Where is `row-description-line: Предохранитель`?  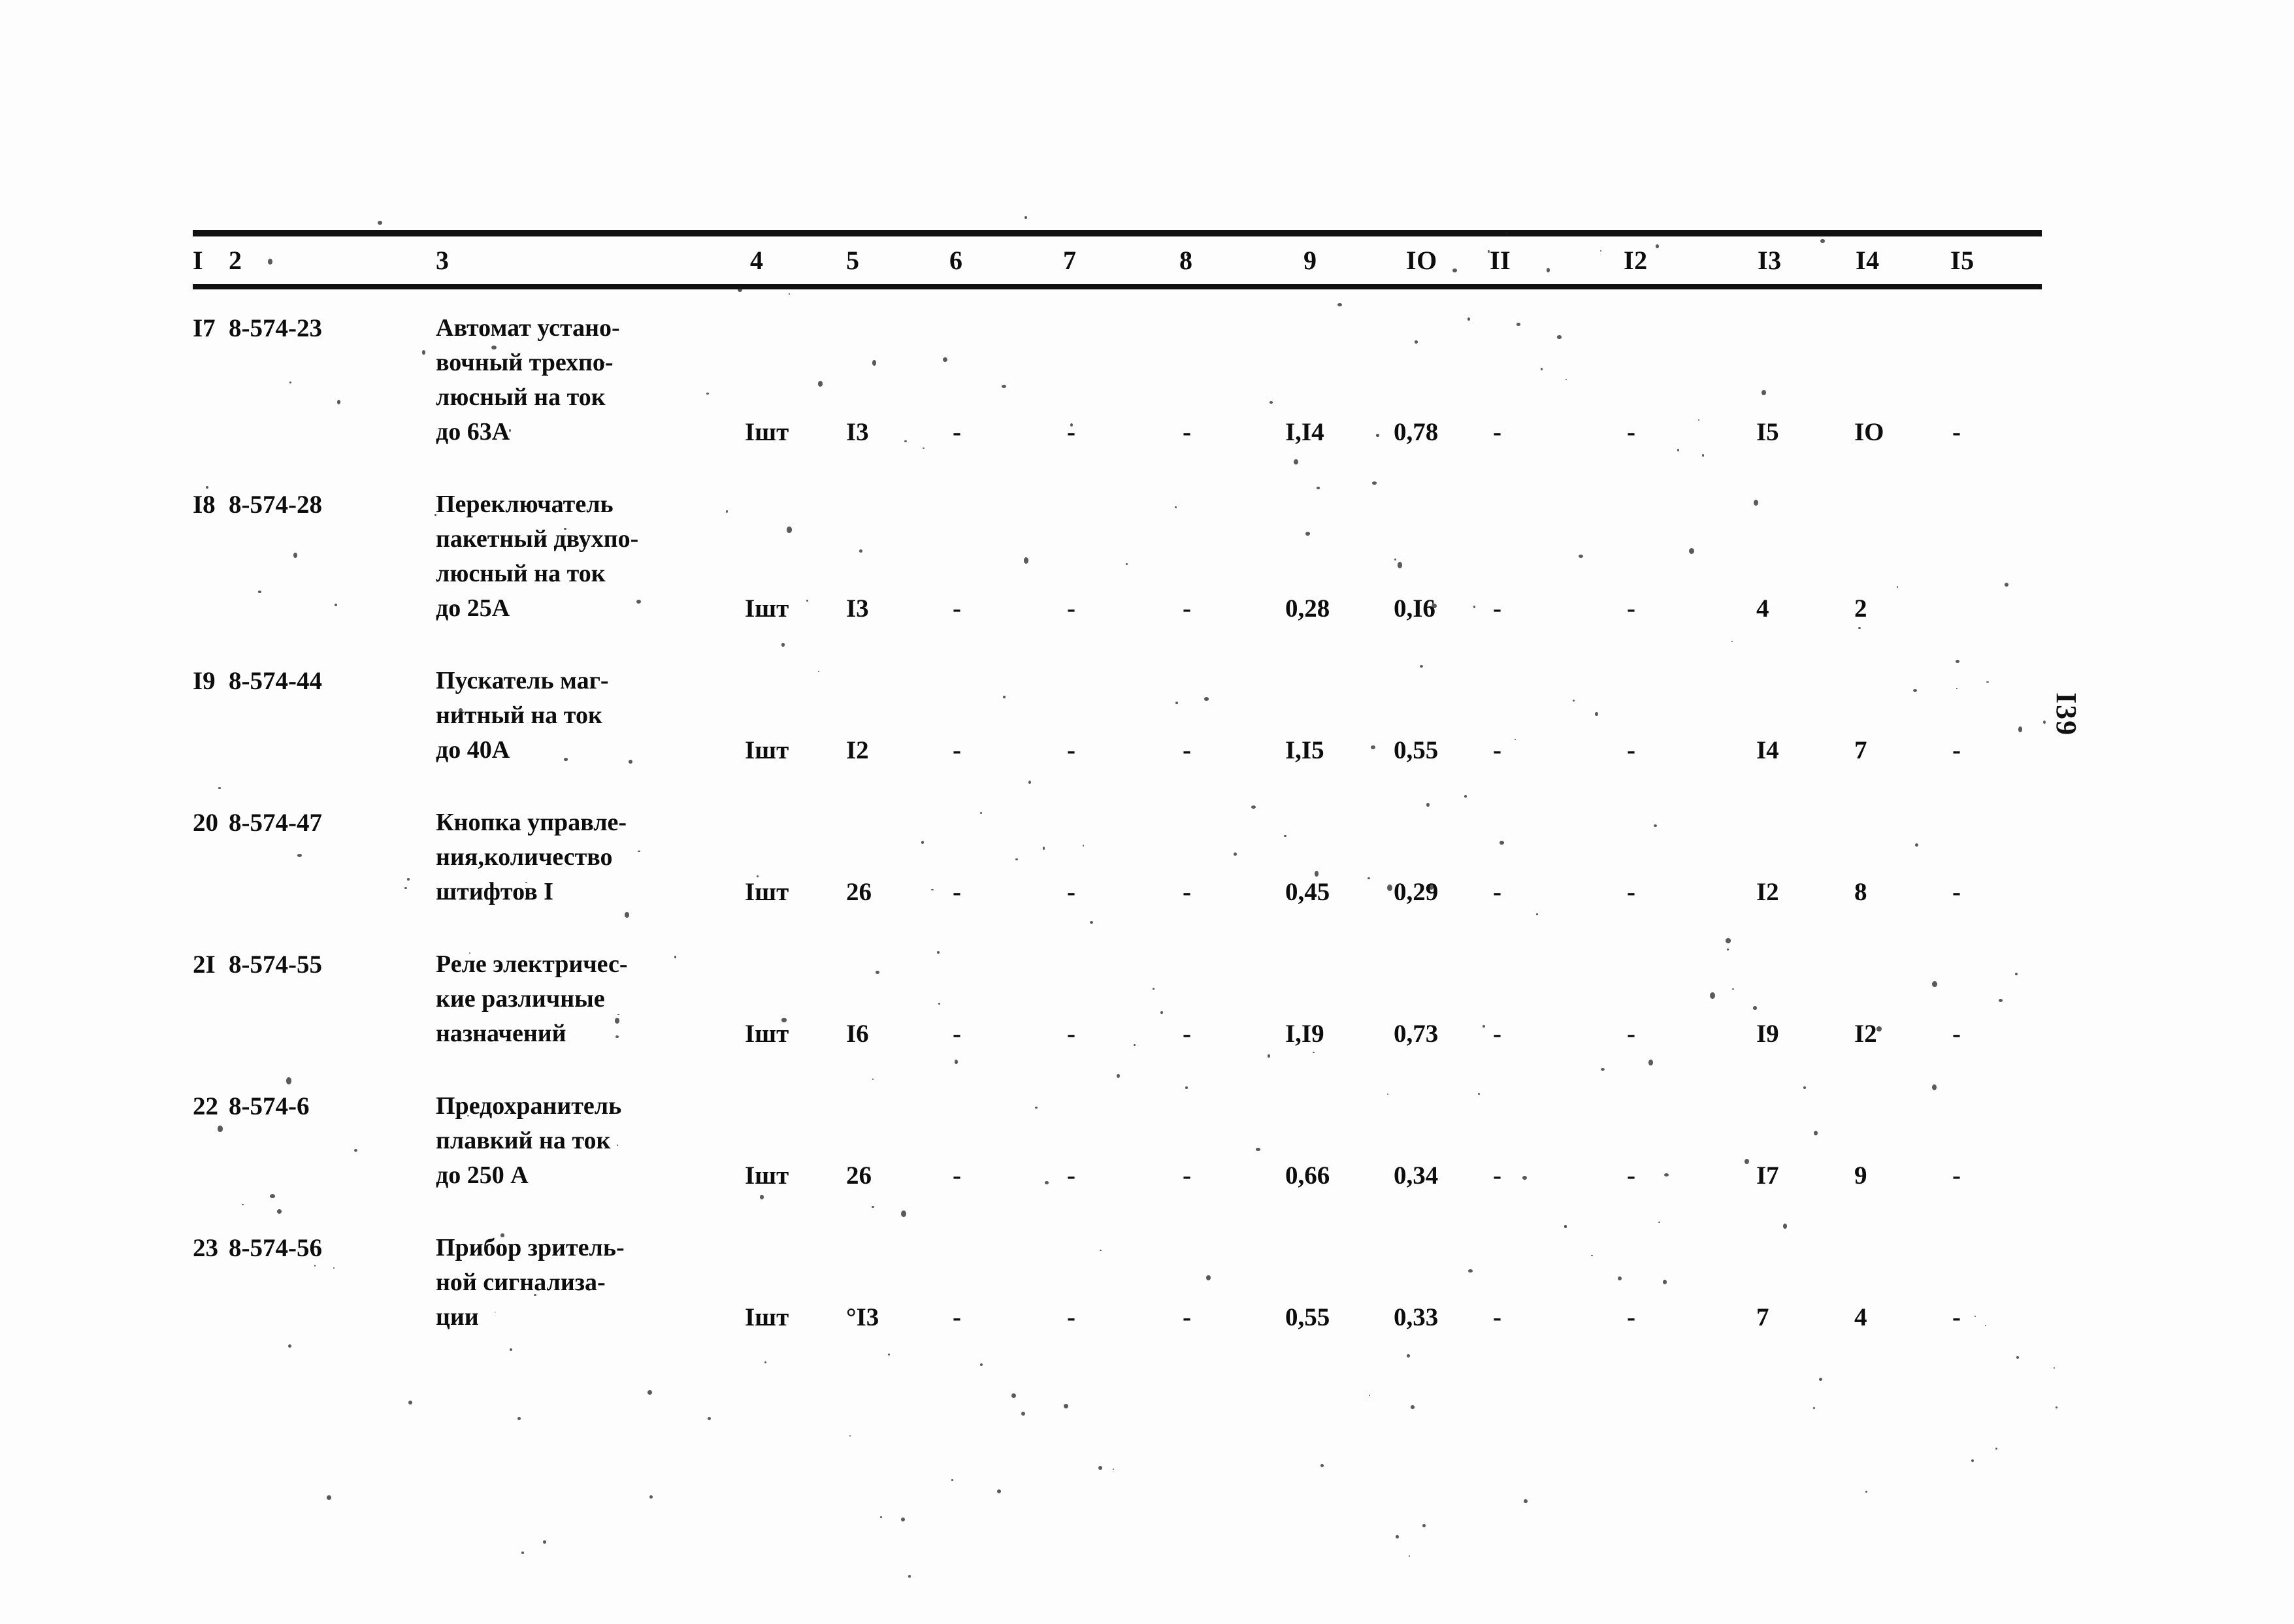
row-description-line: Предохранитель is located at coordinates (529, 1106).